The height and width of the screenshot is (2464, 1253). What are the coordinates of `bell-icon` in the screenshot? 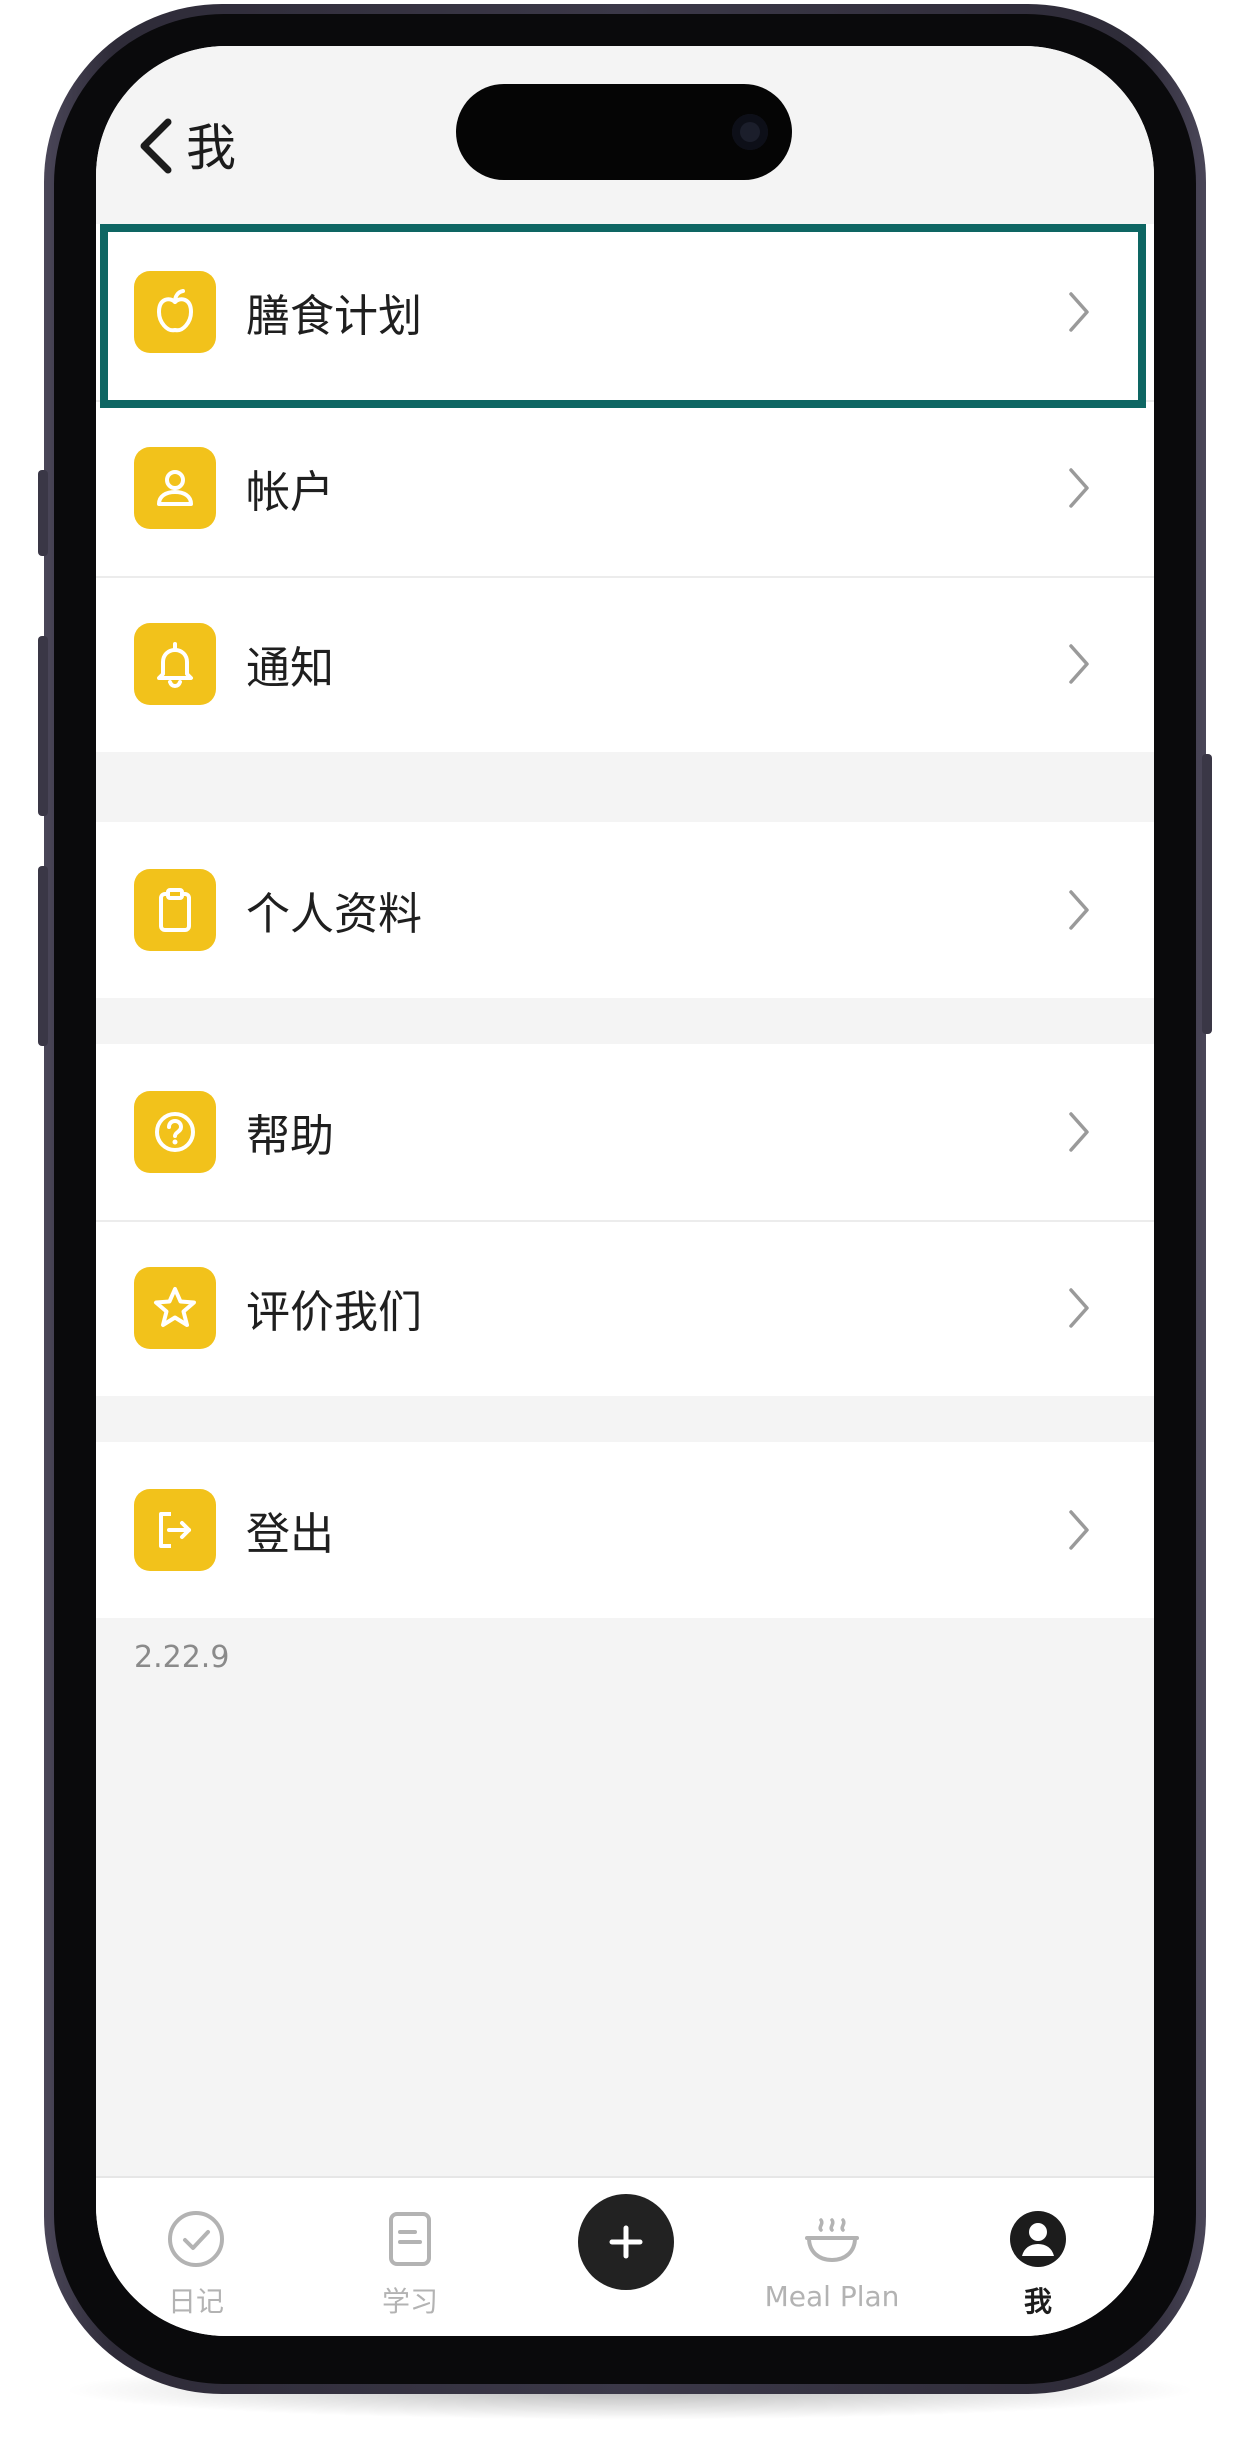 It's located at (175, 664).